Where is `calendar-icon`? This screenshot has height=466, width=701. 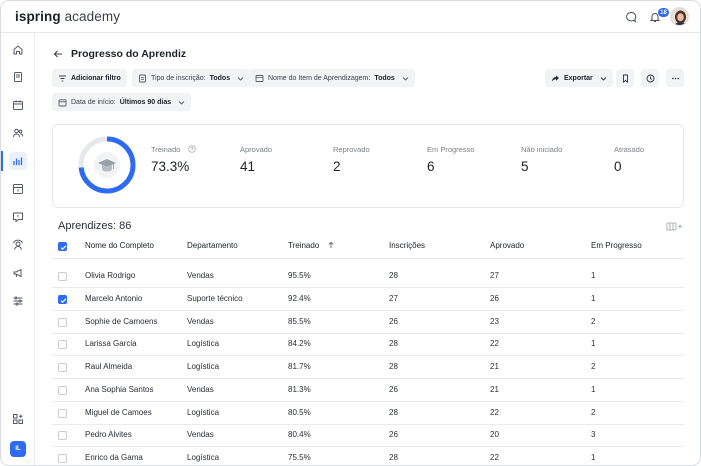
calendar-icon is located at coordinates (18, 105).